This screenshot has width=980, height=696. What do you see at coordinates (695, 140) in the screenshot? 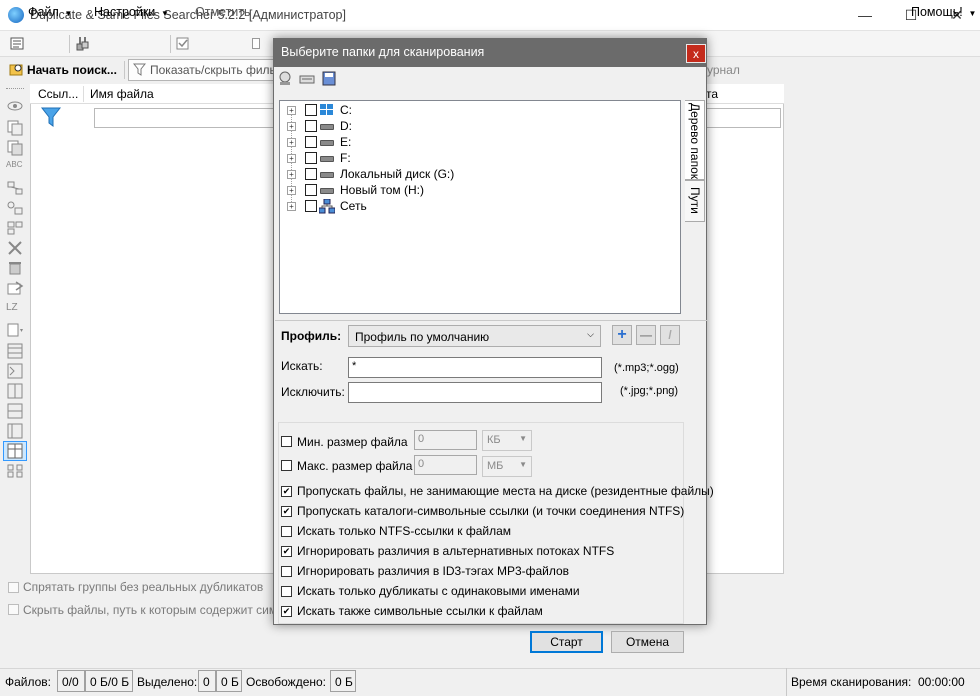
I see `tab-folder-tree: Дерево папок` at bounding box center [695, 140].